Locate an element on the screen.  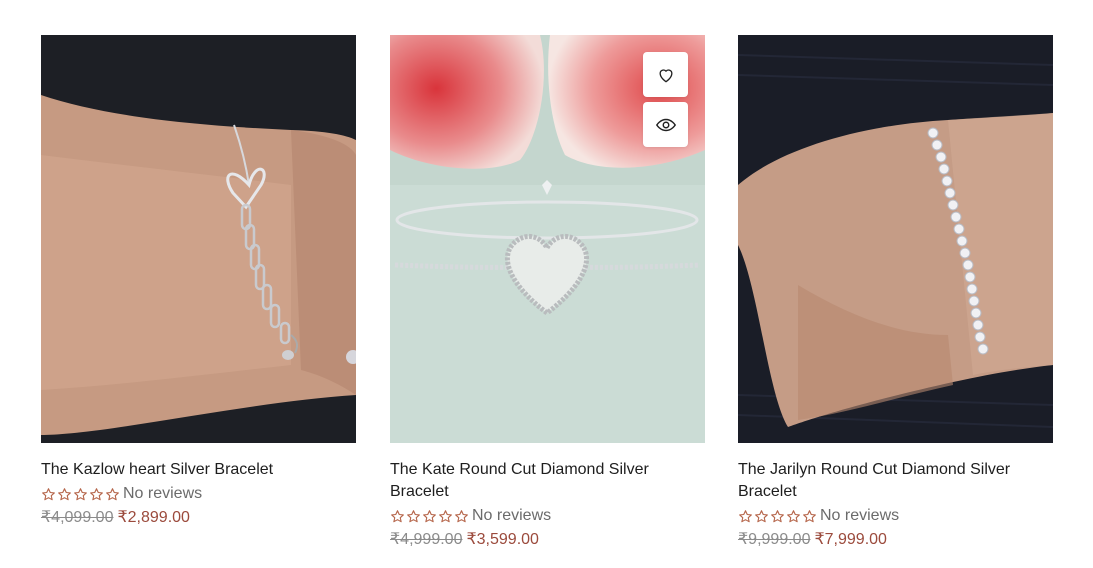
sale-price: ₹3,599.00 is located at coordinates (502, 539).